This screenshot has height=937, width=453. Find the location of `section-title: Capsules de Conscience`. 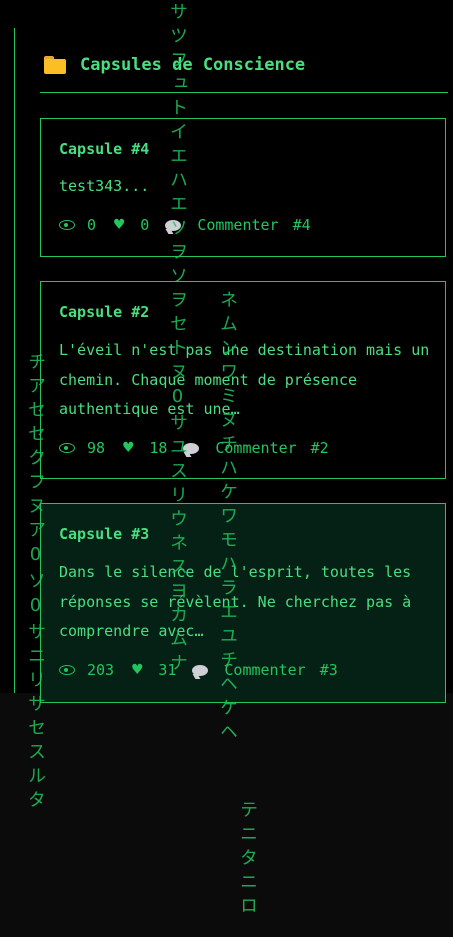

section-title: Capsules de Conscience is located at coordinates (193, 65).